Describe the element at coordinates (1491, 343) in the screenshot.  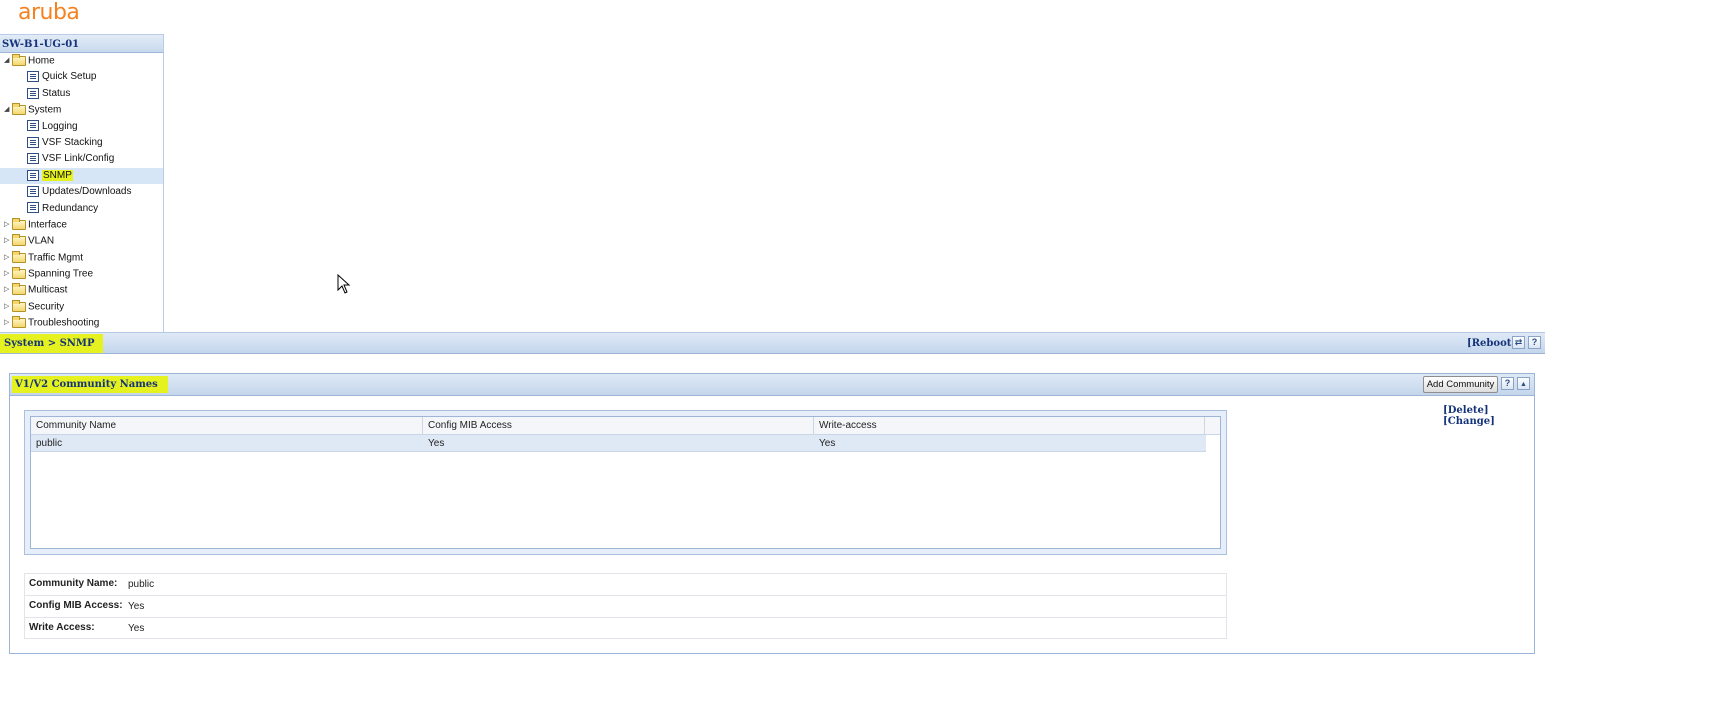
I see `reboot-link: [Reboot]` at that location.